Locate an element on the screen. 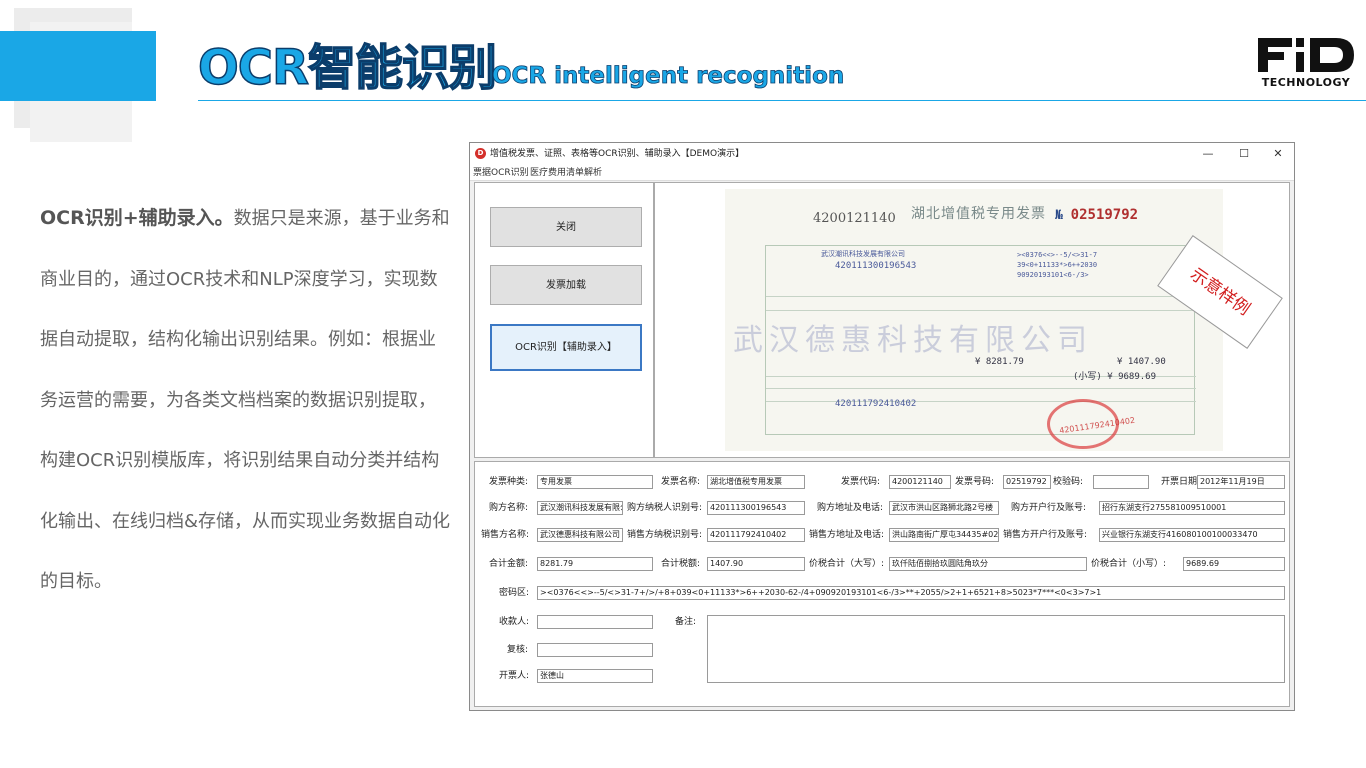  minimize-button: — is located at coordinates (1208, 154).